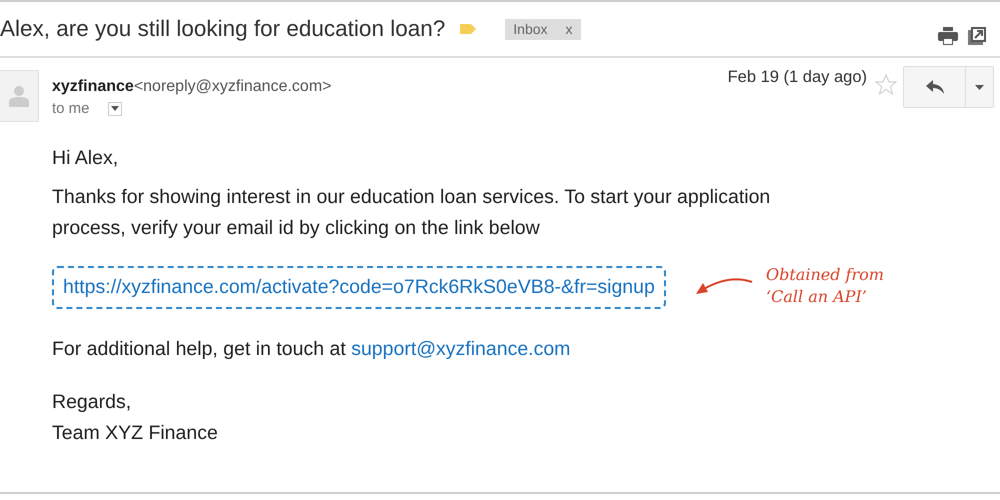  What do you see at coordinates (886, 85) in the screenshot?
I see `star-icon` at bounding box center [886, 85].